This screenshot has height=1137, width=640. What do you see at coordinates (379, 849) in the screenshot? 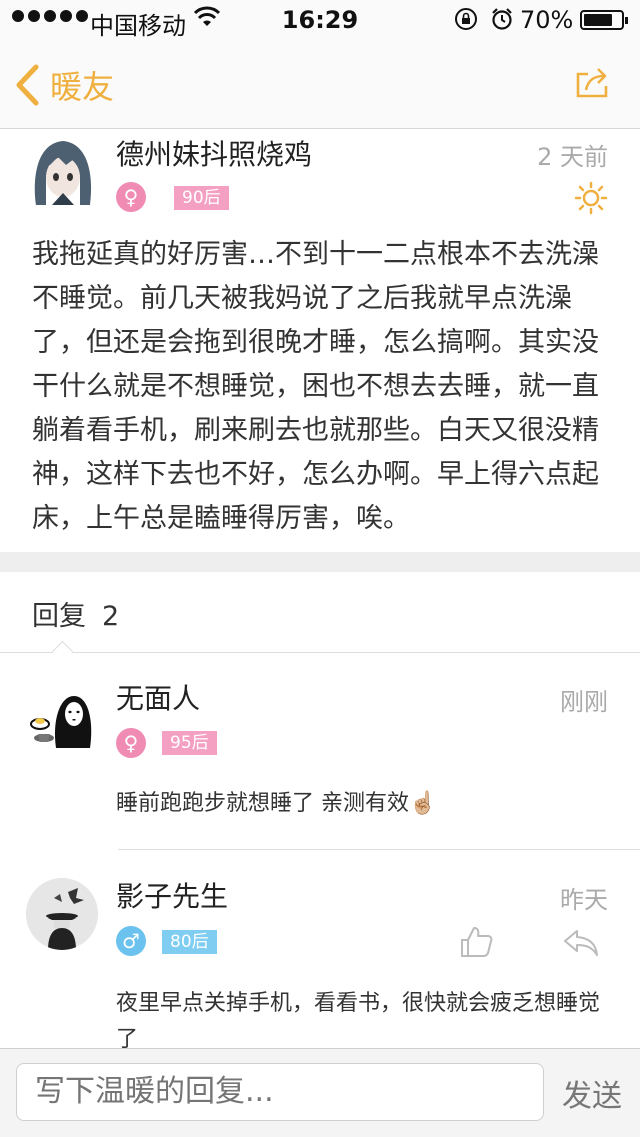
I see `reply-divider` at bounding box center [379, 849].